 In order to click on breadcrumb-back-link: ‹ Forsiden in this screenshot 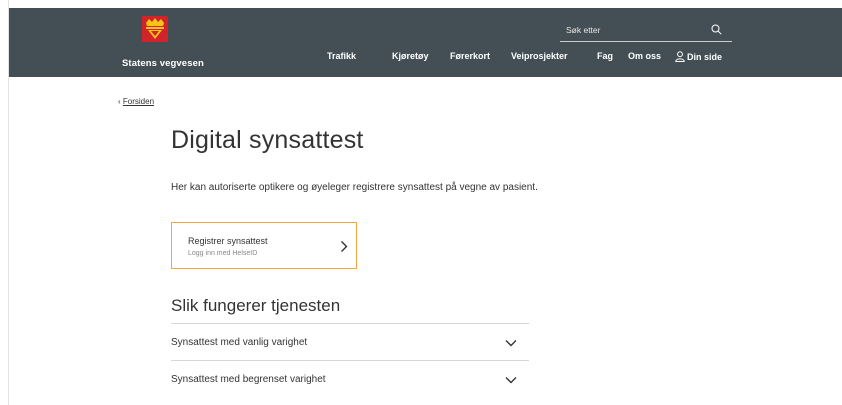, I will do `click(136, 101)`.